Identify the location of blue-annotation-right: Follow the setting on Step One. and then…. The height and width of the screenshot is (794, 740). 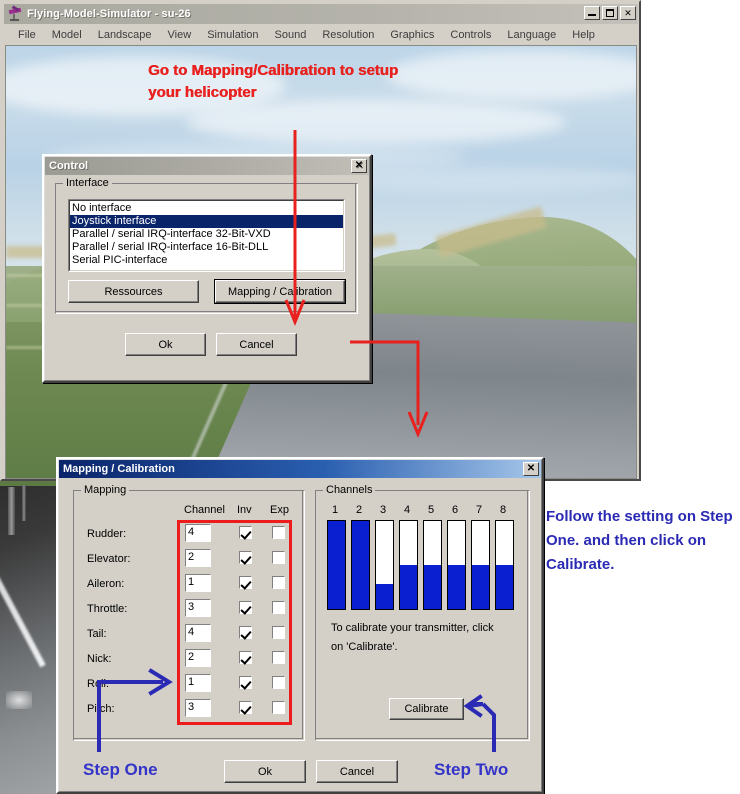
(641, 541).